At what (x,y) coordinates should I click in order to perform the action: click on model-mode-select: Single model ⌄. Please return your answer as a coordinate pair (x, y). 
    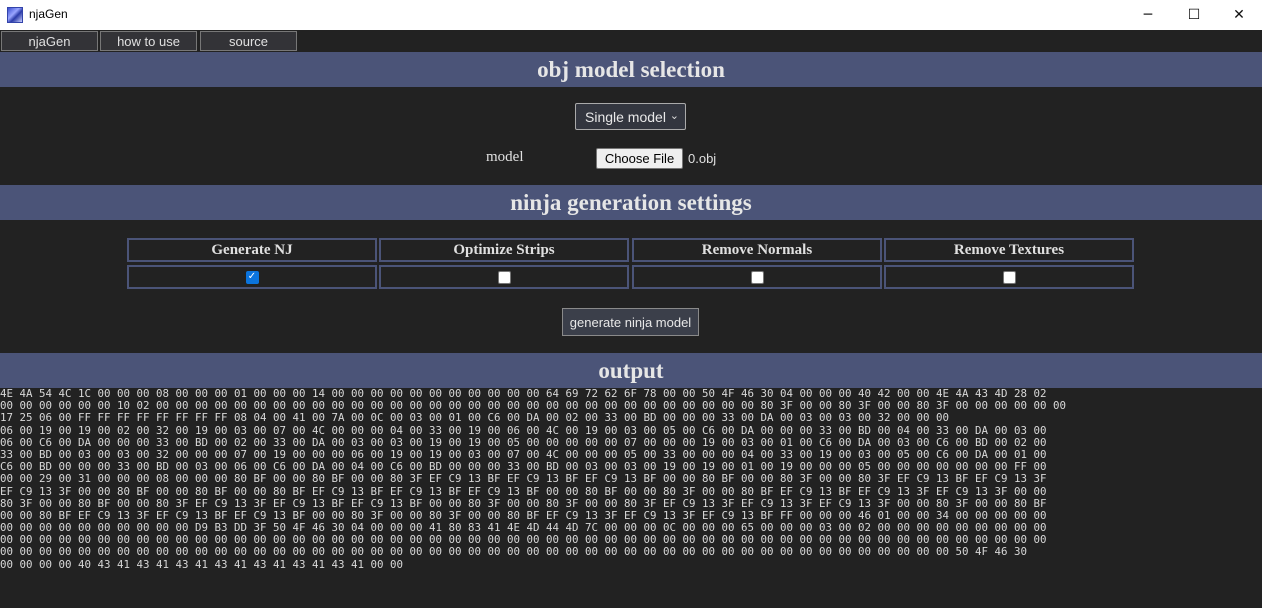
    Looking at the image, I should click on (630, 116).